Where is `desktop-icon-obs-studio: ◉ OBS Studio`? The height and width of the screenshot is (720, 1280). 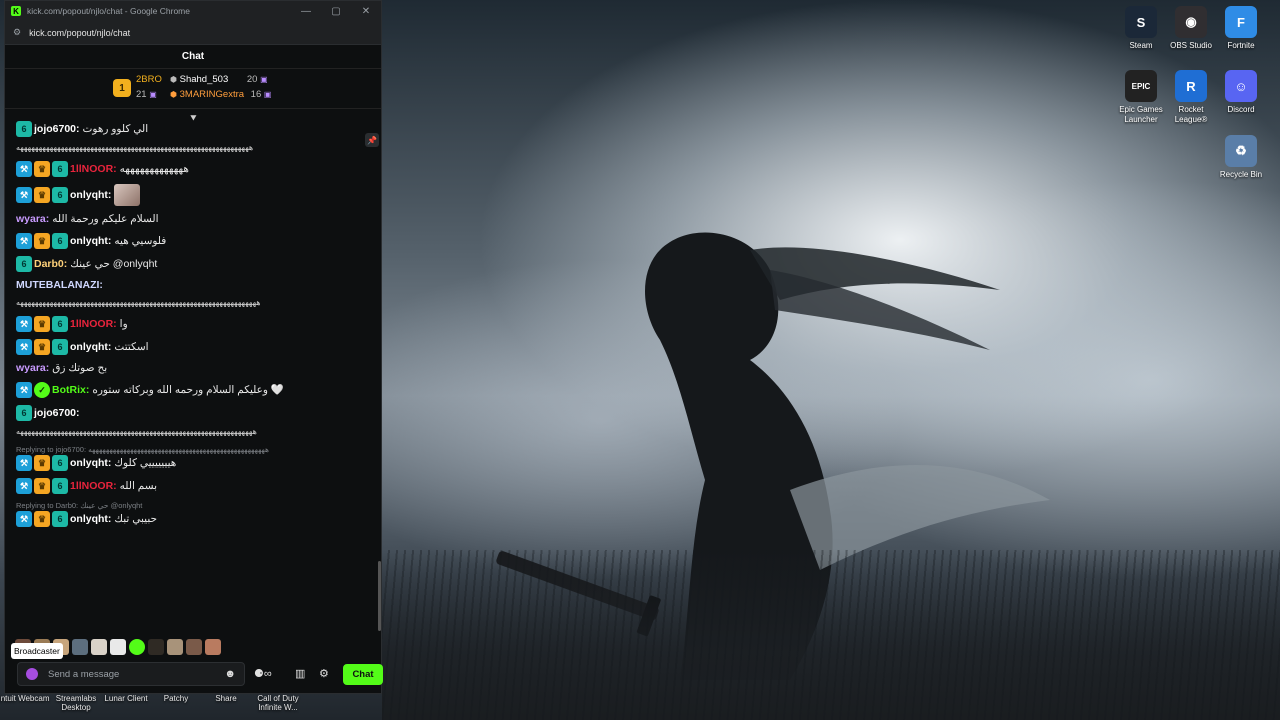
desktop-icon-obs-studio: ◉ OBS Studio is located at coordinates (1191, 28).